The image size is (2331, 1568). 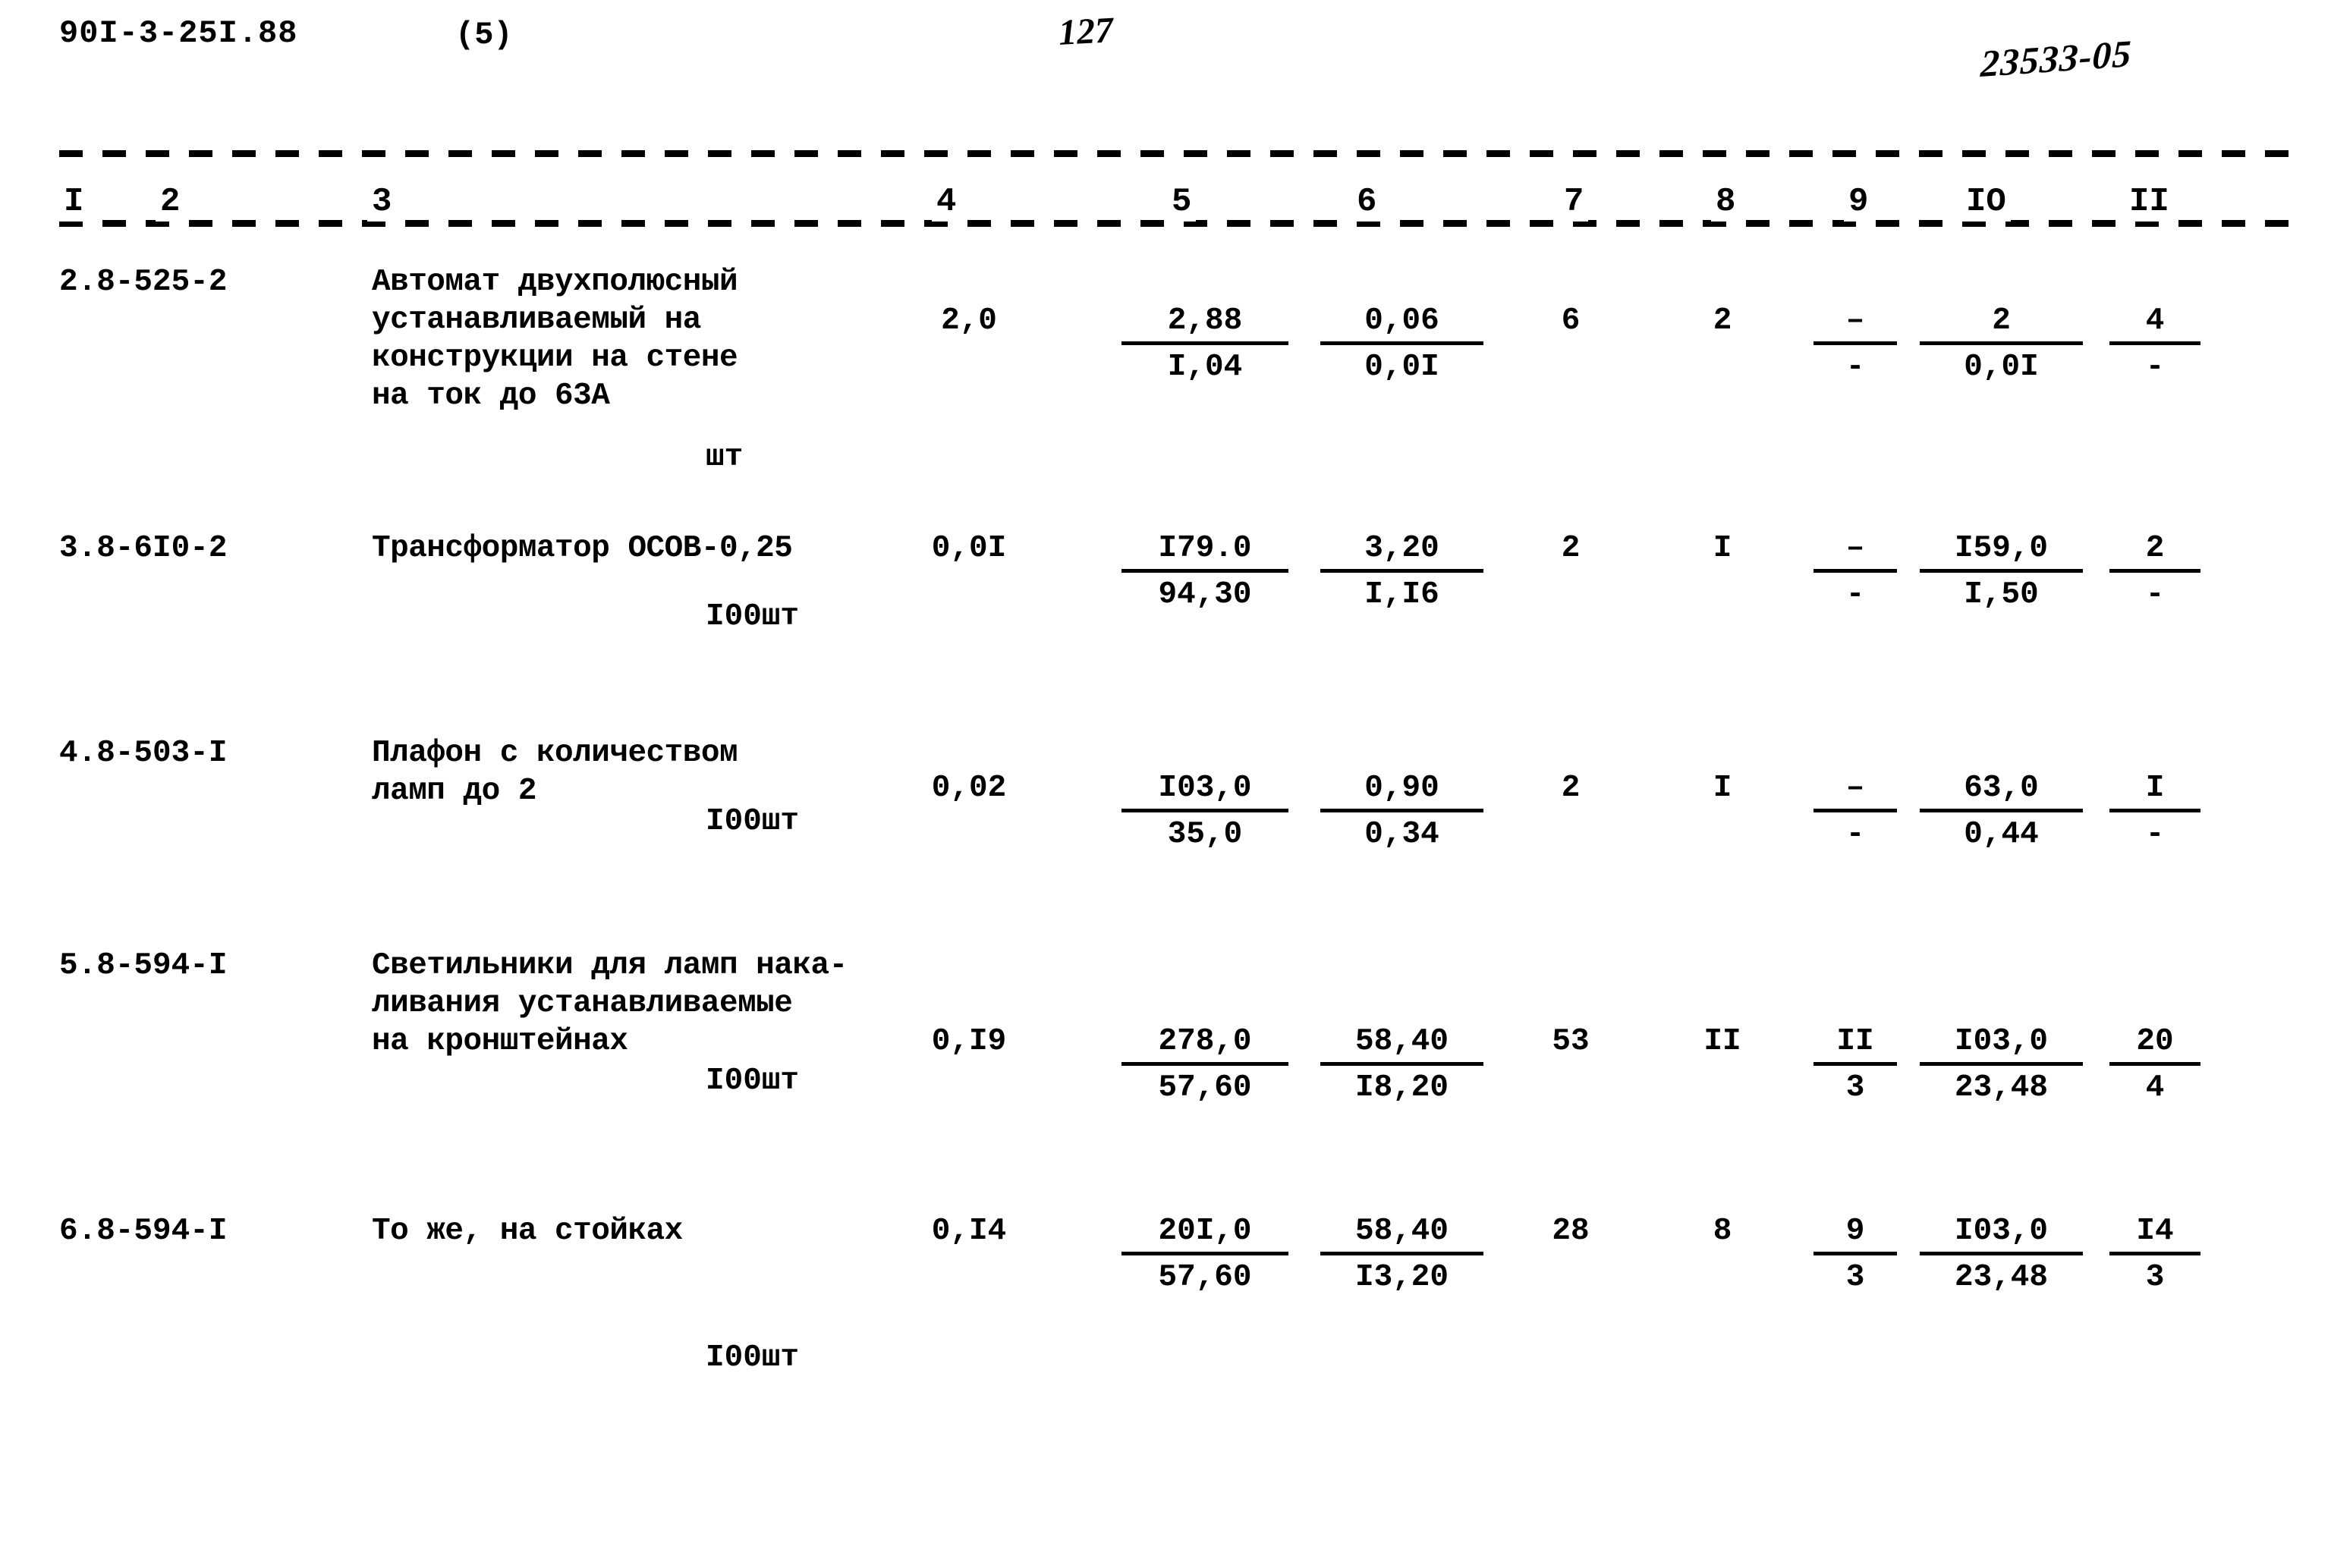 What do you see at coordinates (2001, 790) in the screenshot?
I see `cell-col10-top: 63,0` at bounding box center [2001, 790].